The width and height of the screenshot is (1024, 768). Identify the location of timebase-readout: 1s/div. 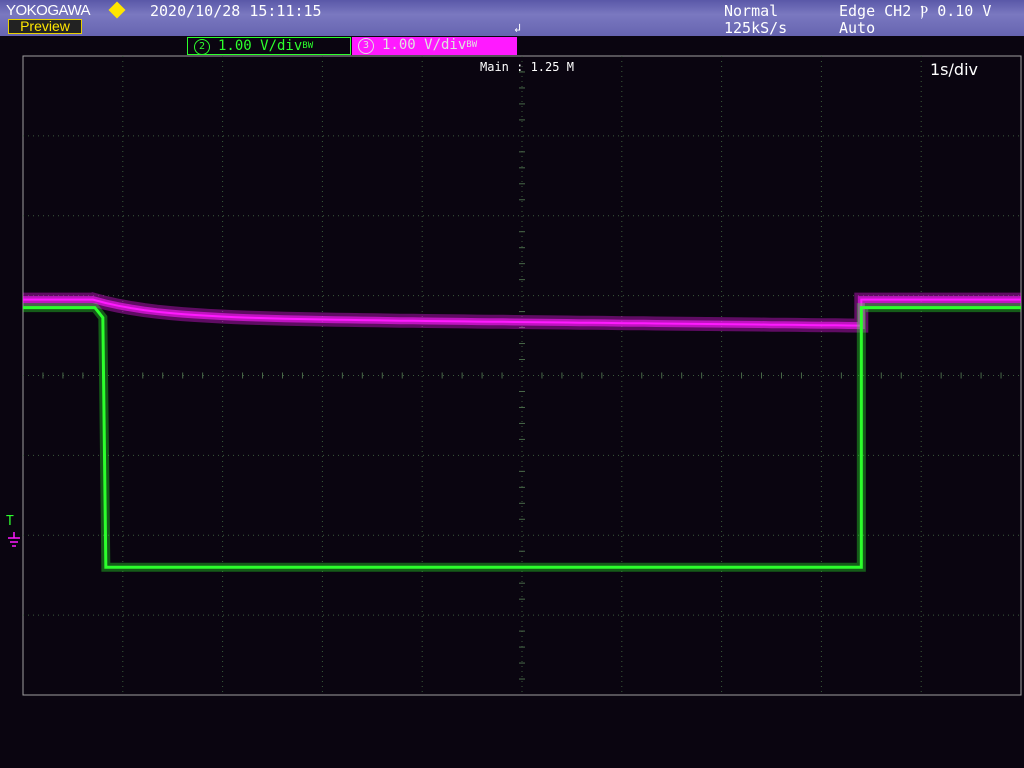
(954, 69).